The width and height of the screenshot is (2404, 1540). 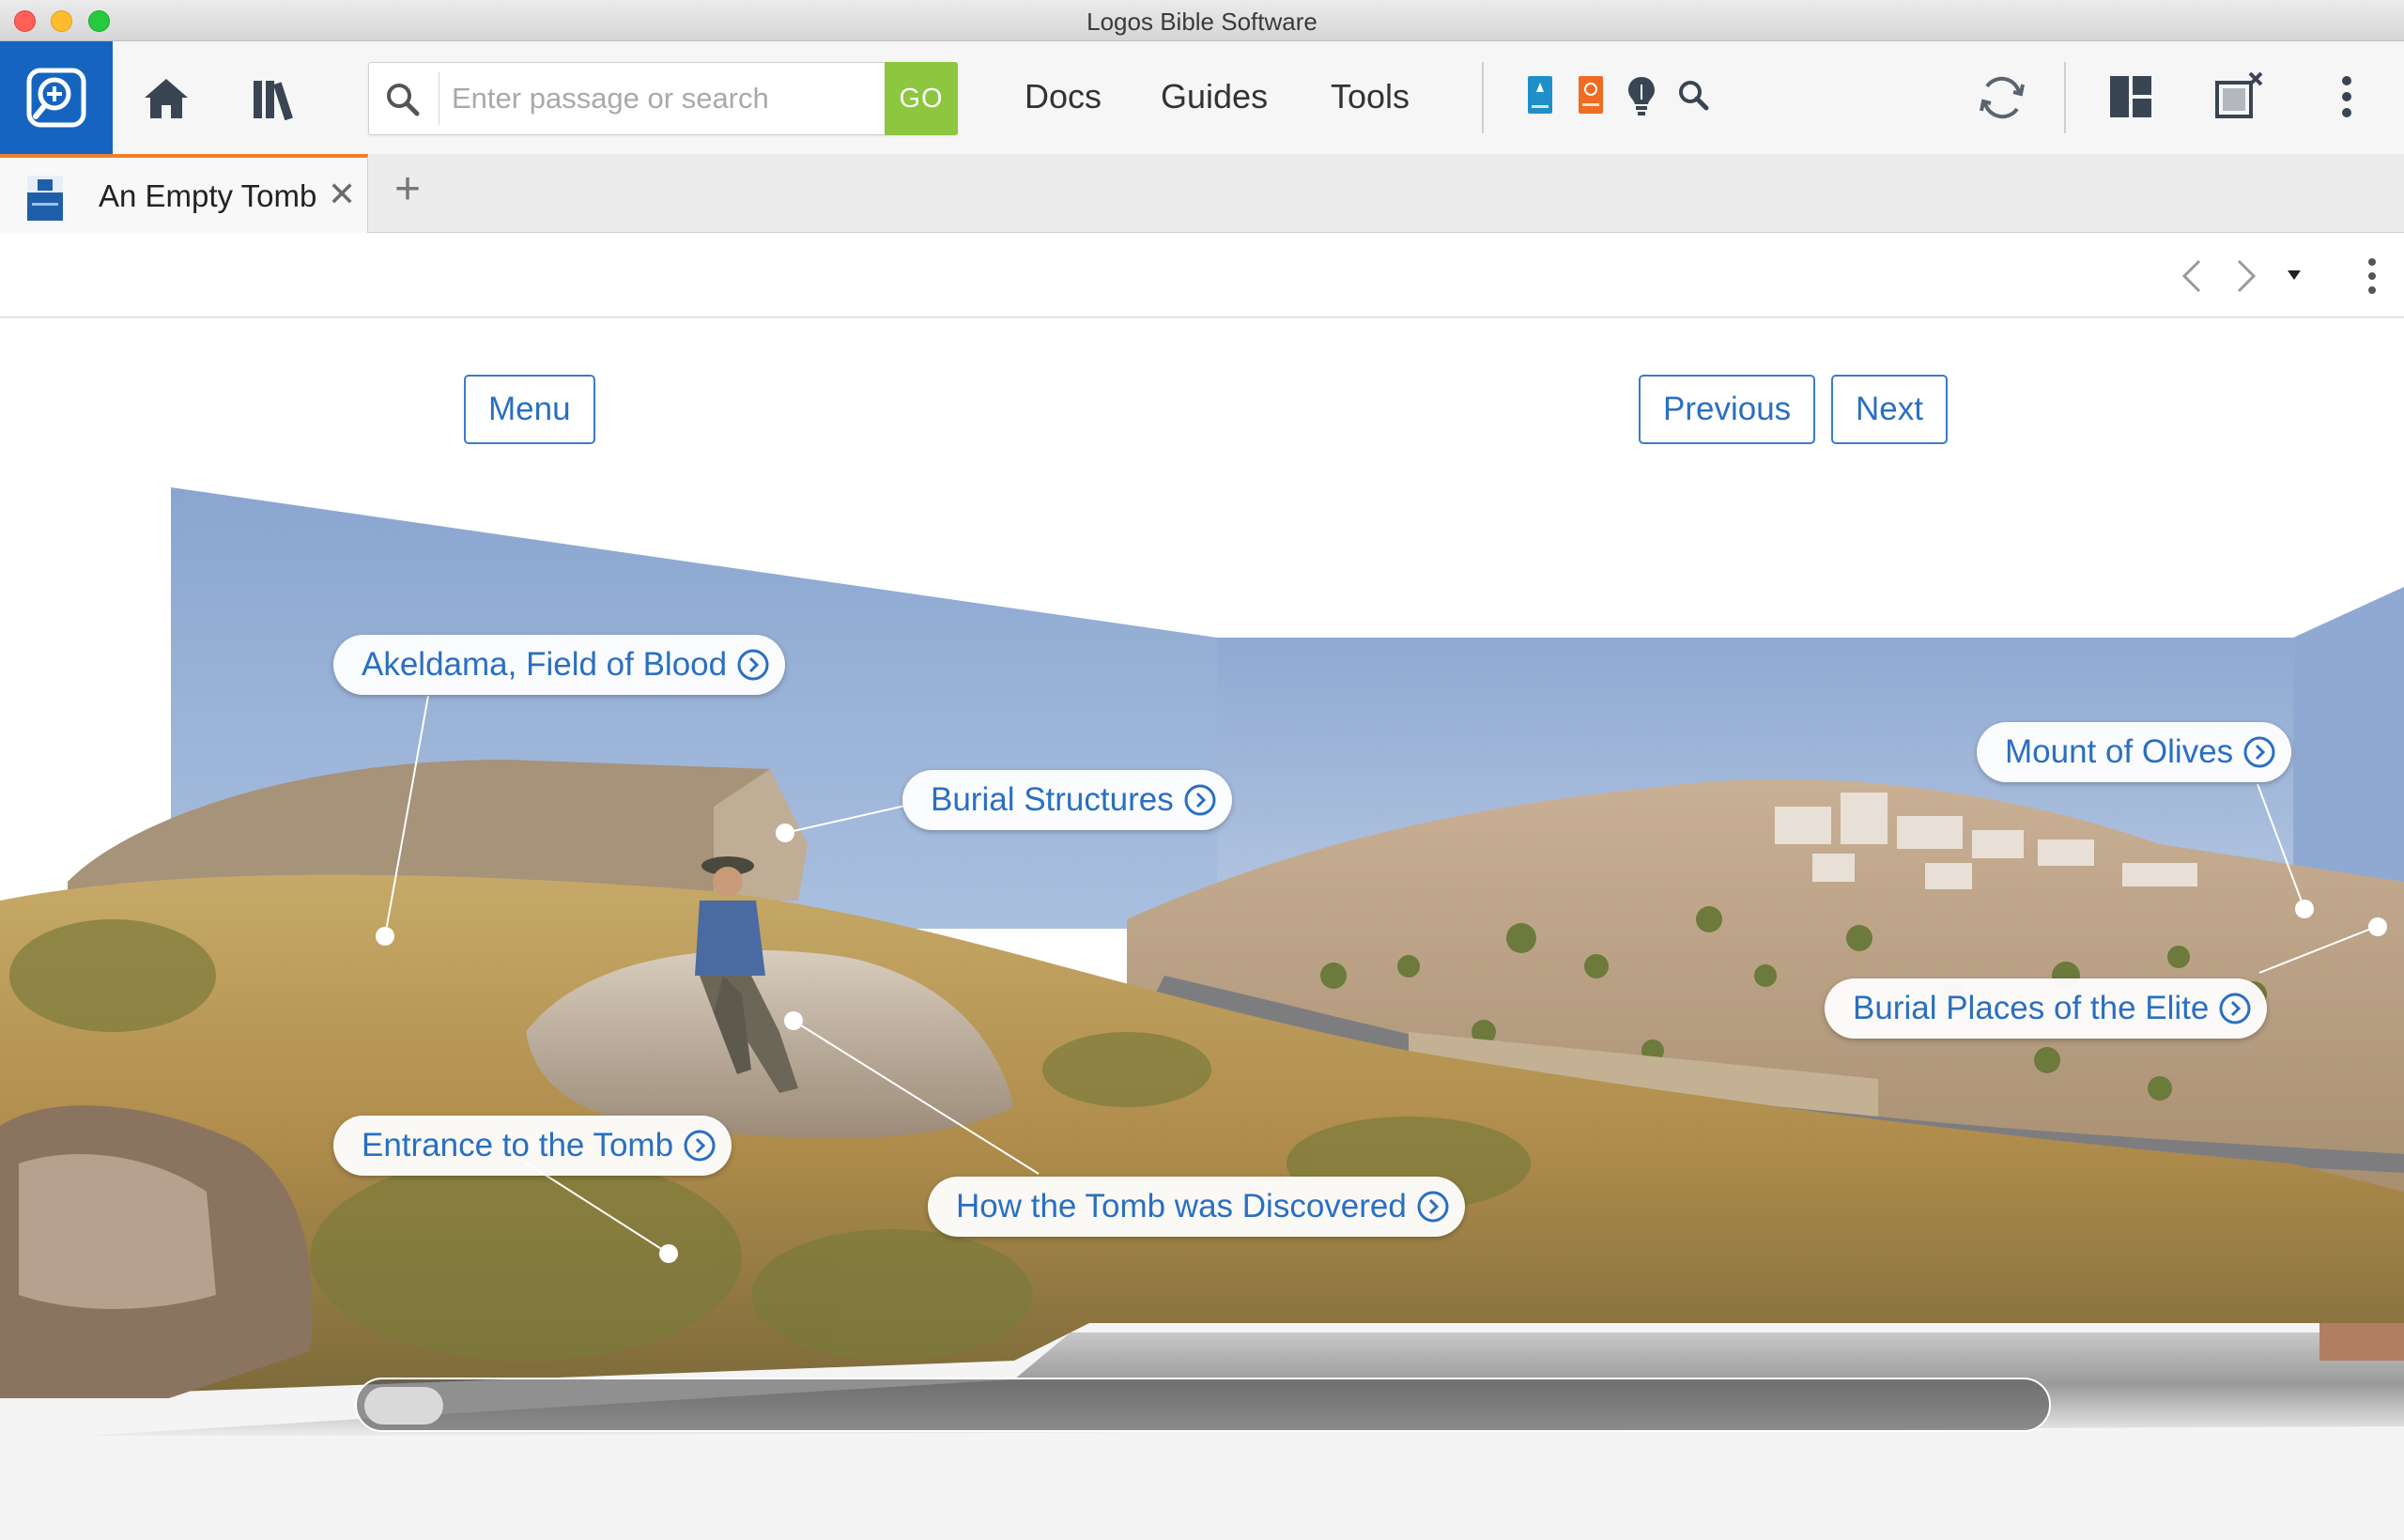 I want to click on search-icon, so click(x=403, y=100).